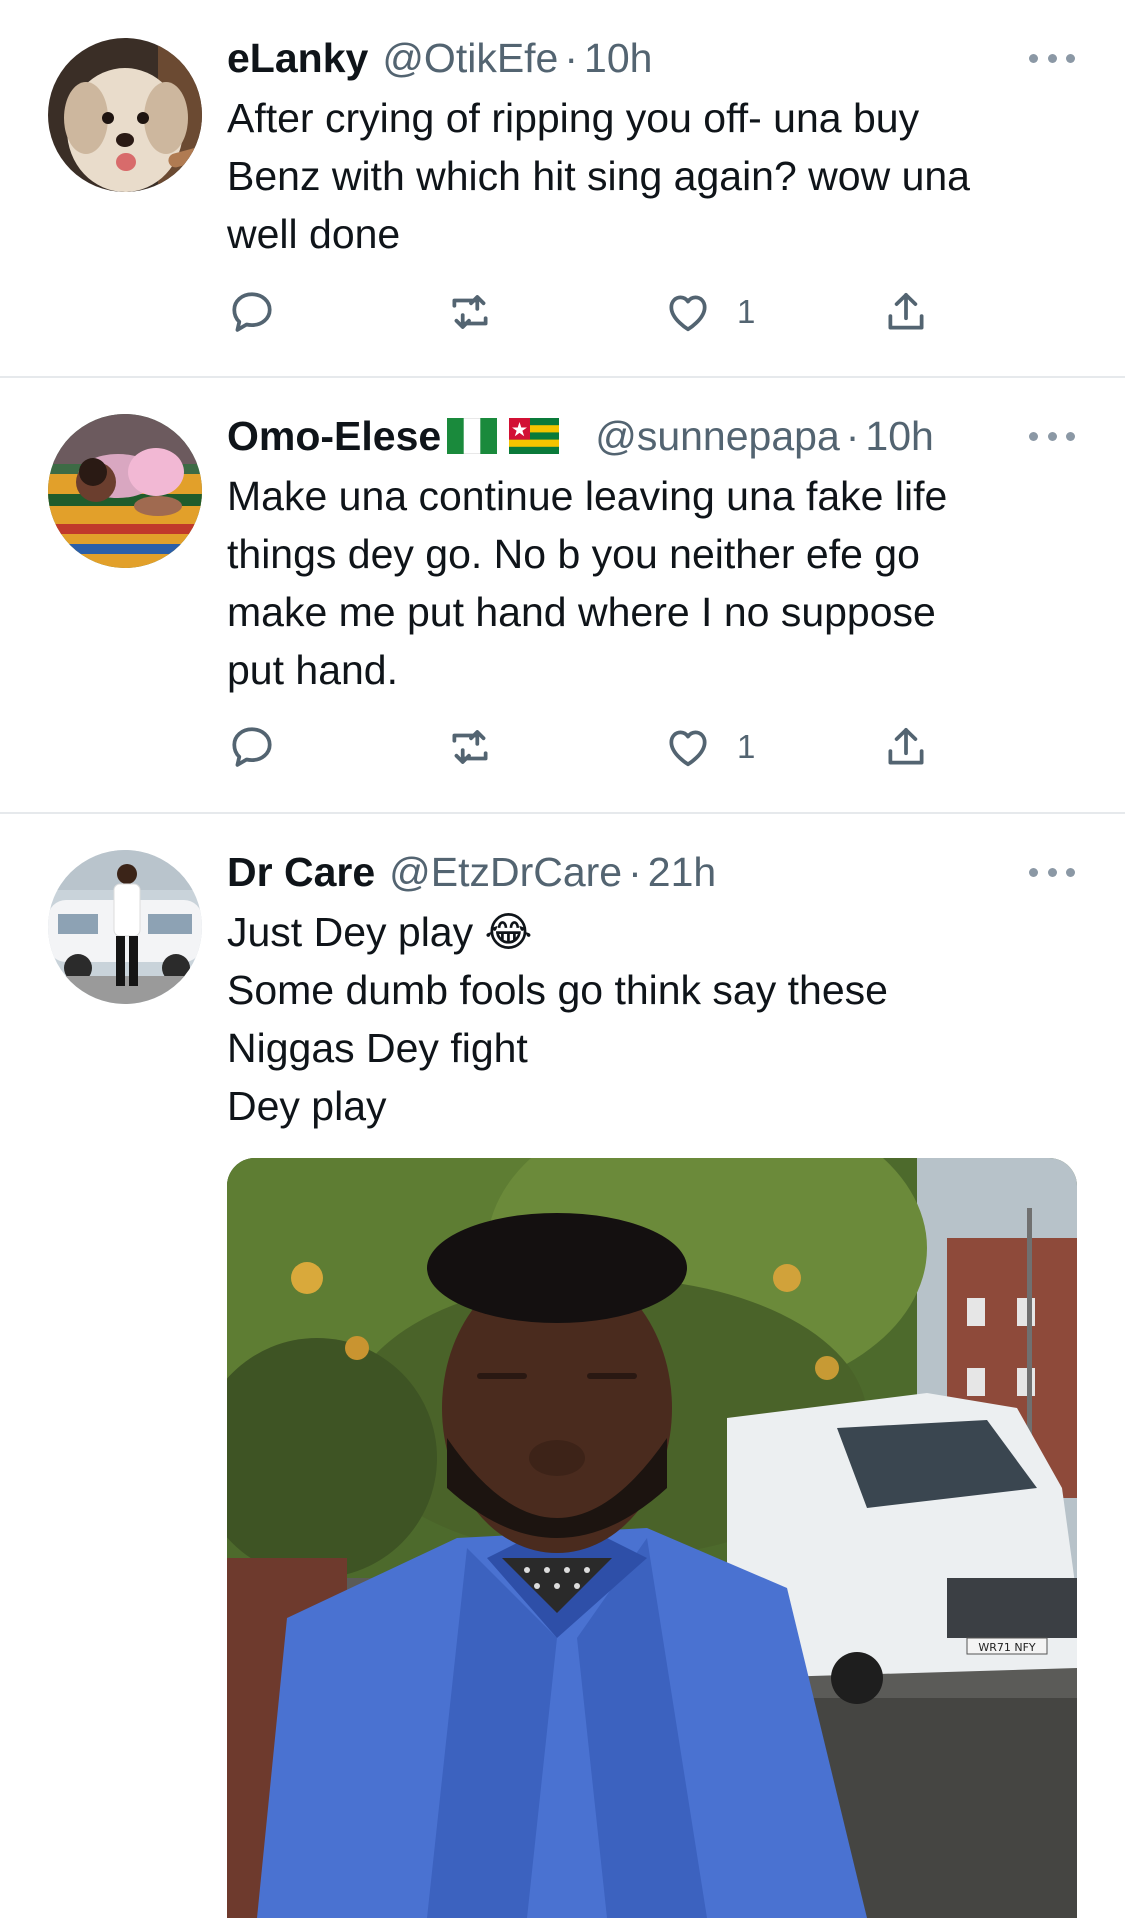 The width and height of the screenshot is (1125, 1918). What do you see at coordinates (646, 872) in the screenshot?
I see `tweet-header: Dr Care @EtzDrCare · 21h` at bounding box center [646, 872].